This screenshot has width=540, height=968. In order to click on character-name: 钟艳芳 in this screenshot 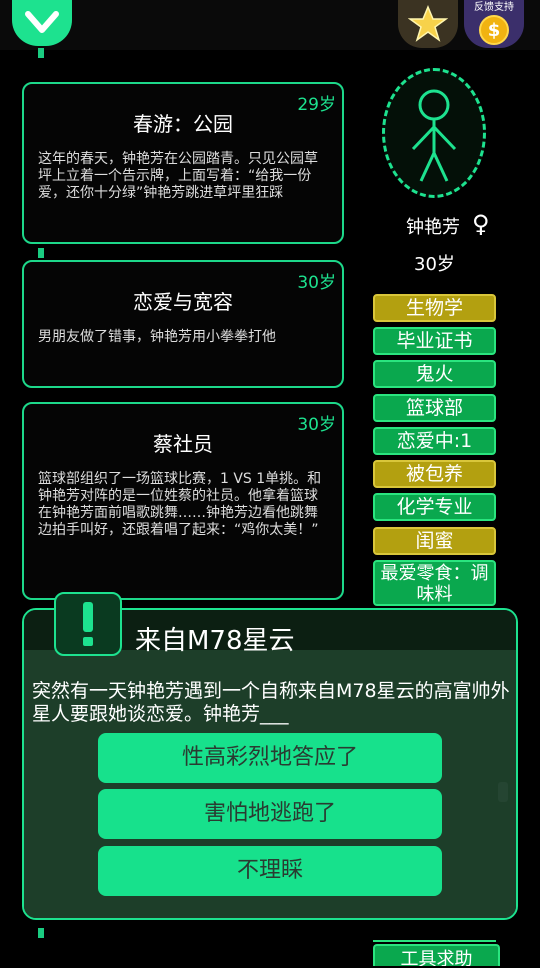, I will do `click(433, 227)`.